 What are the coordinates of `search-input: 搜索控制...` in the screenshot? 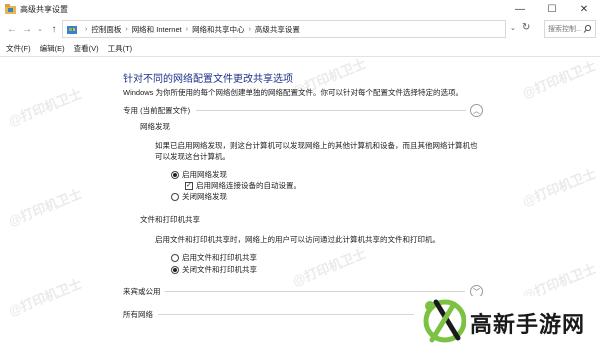 It's located at (570, 29).